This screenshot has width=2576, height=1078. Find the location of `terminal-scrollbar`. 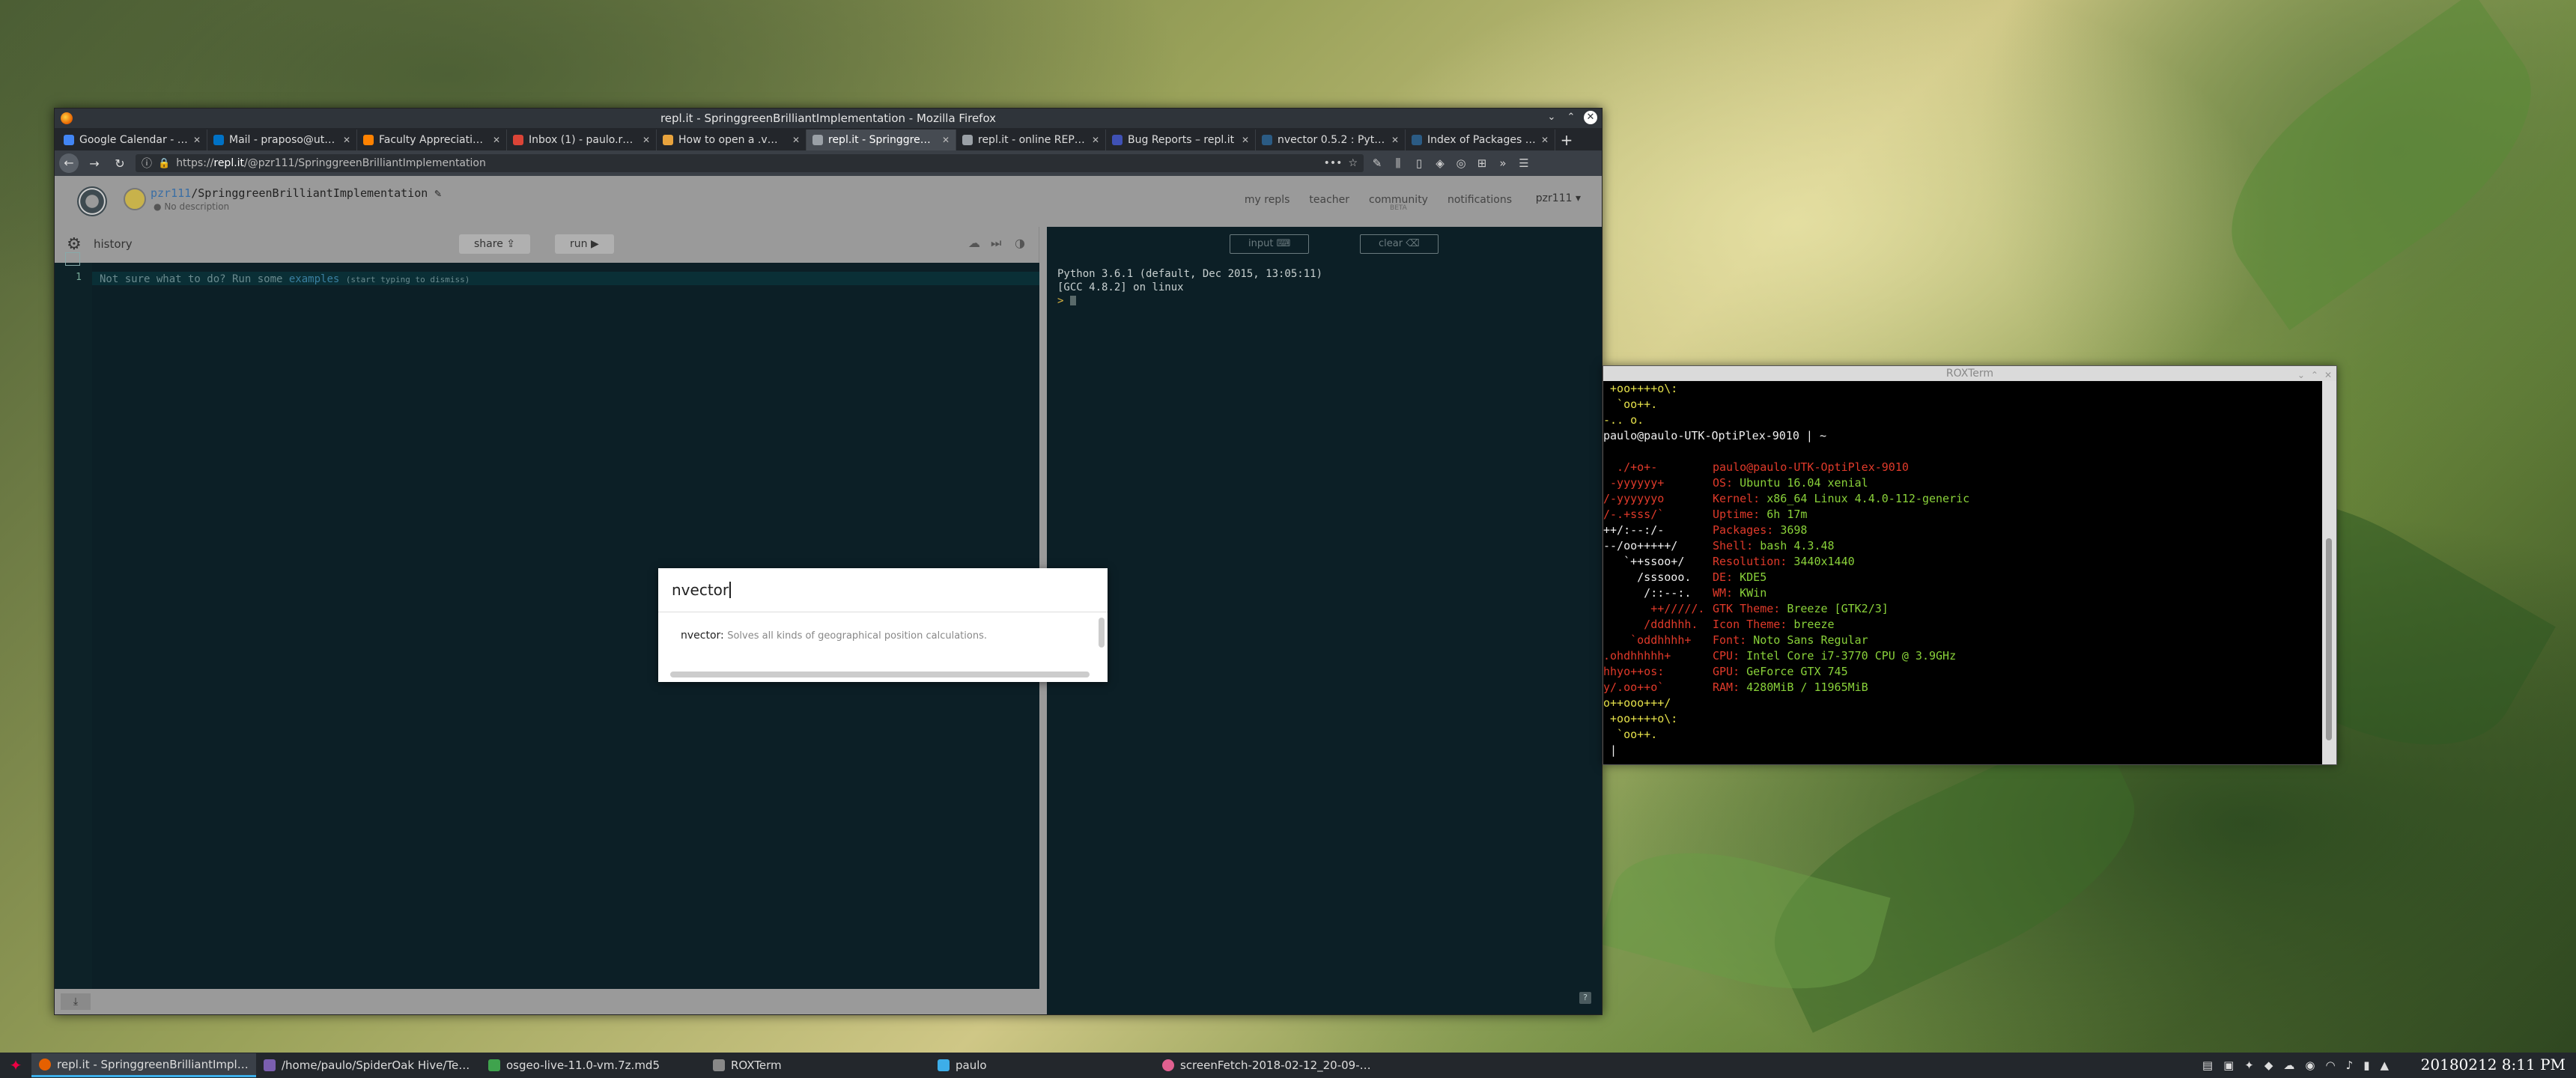

terminal-scrollbar is located at coordinates (2329, 572).